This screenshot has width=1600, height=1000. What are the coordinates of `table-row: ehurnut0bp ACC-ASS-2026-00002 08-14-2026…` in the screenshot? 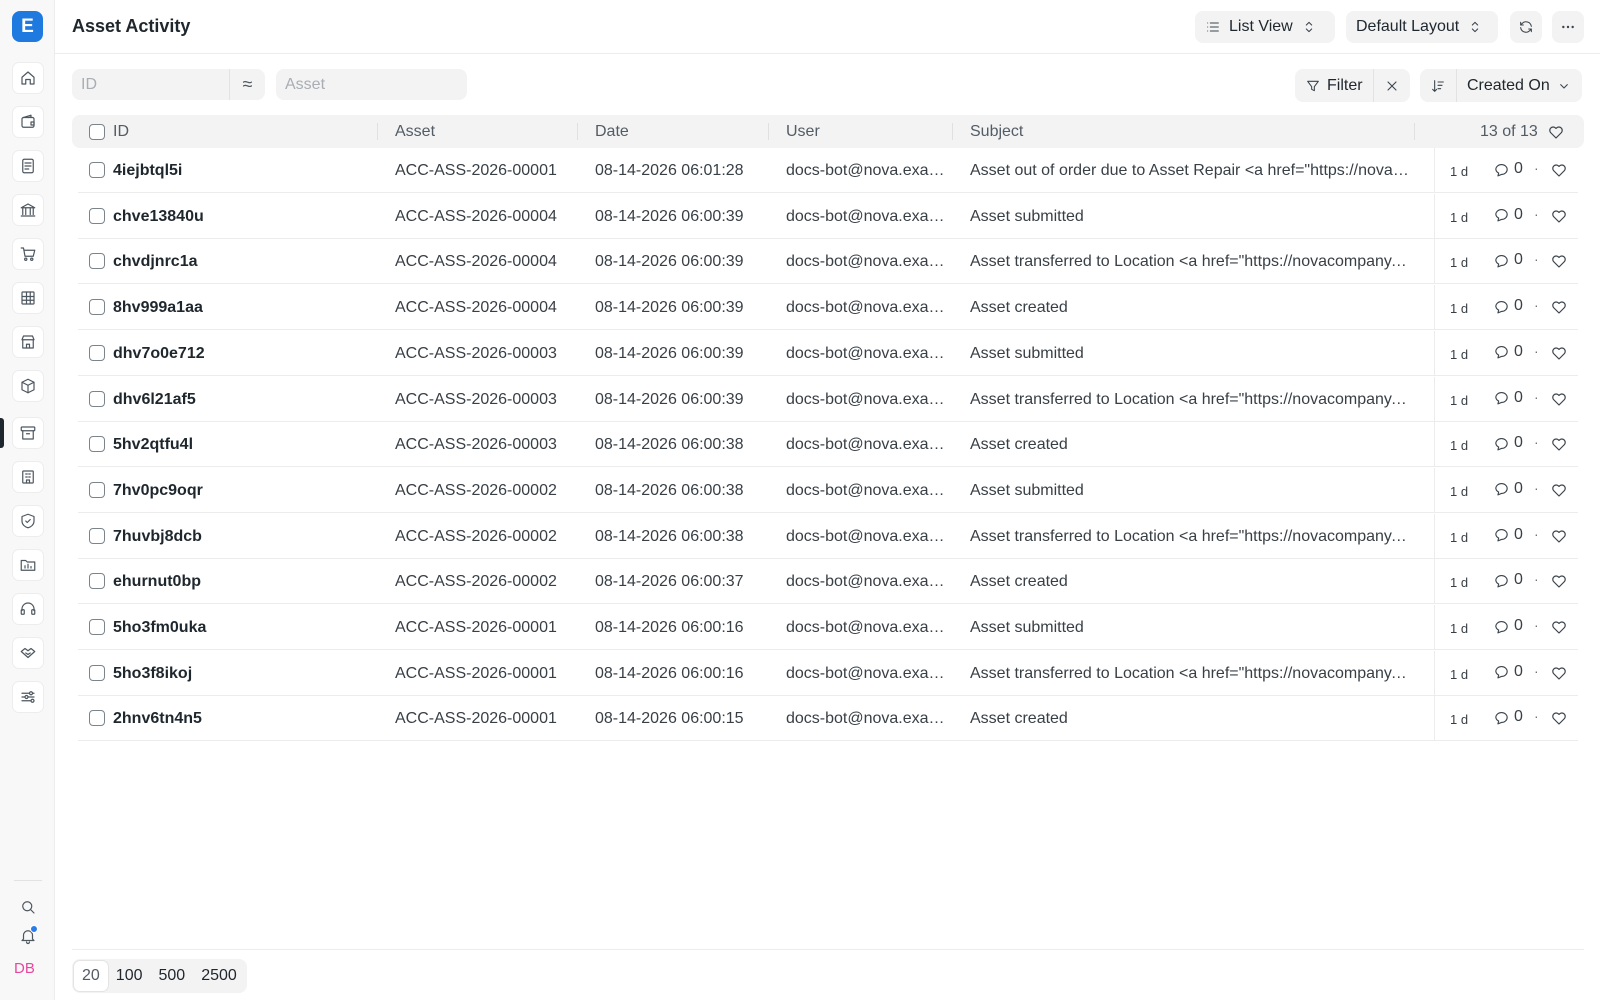 It's located at (828, 582).